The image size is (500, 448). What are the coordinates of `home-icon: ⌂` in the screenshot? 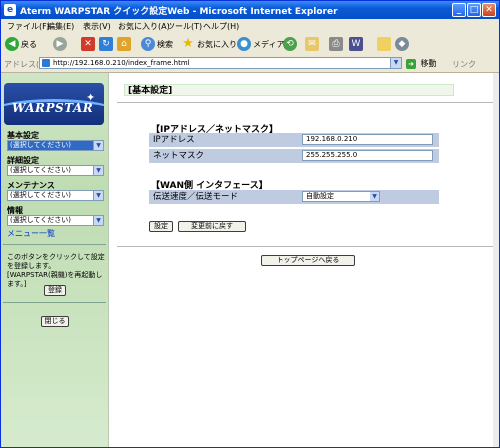 It's located at (124, 44).